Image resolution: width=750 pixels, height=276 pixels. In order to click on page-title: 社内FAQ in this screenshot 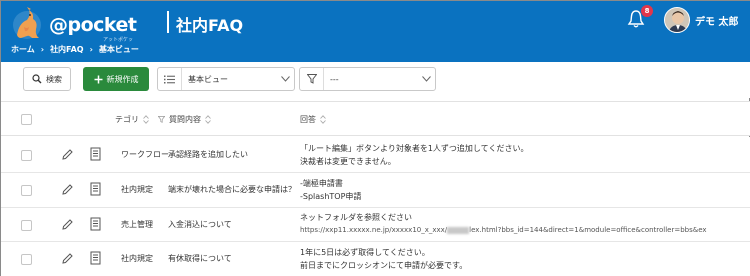, I will do `click(210, 25)`.